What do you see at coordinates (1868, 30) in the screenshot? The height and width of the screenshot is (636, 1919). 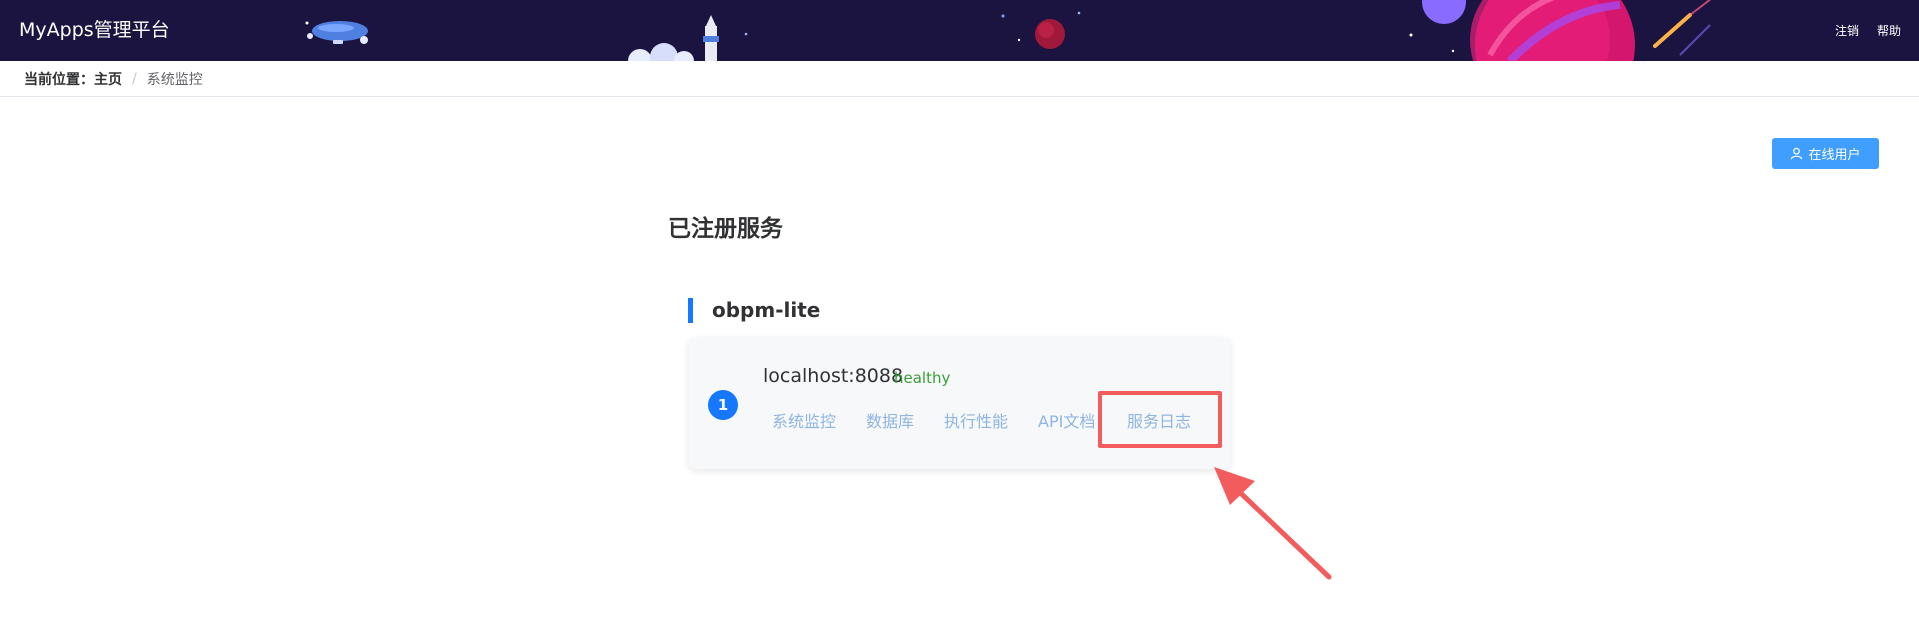 I see `header-links: 注销 帮助` at bounding box center [1868, 30].